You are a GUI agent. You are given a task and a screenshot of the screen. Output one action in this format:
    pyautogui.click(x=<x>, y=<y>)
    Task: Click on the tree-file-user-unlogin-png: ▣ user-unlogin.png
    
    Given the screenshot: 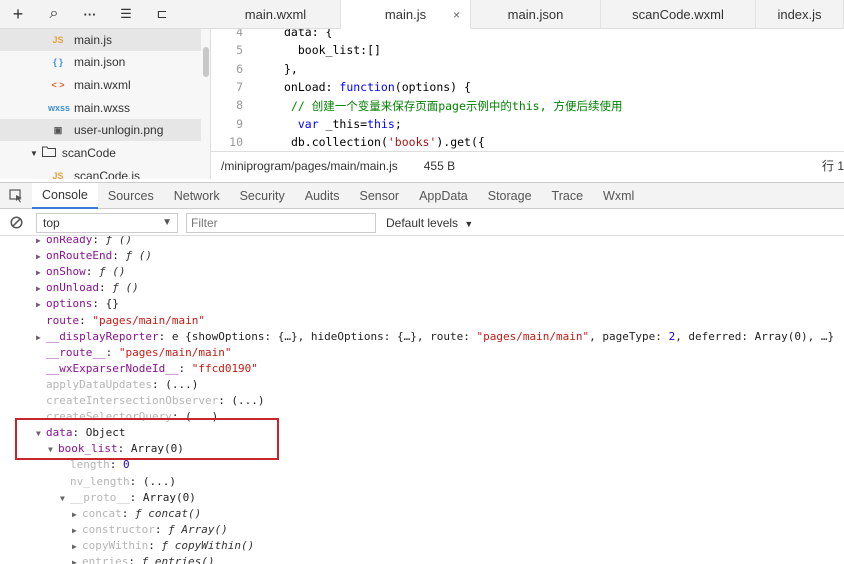 What is the action you would take?
    pyautogui.click(x=100, y=130)
    